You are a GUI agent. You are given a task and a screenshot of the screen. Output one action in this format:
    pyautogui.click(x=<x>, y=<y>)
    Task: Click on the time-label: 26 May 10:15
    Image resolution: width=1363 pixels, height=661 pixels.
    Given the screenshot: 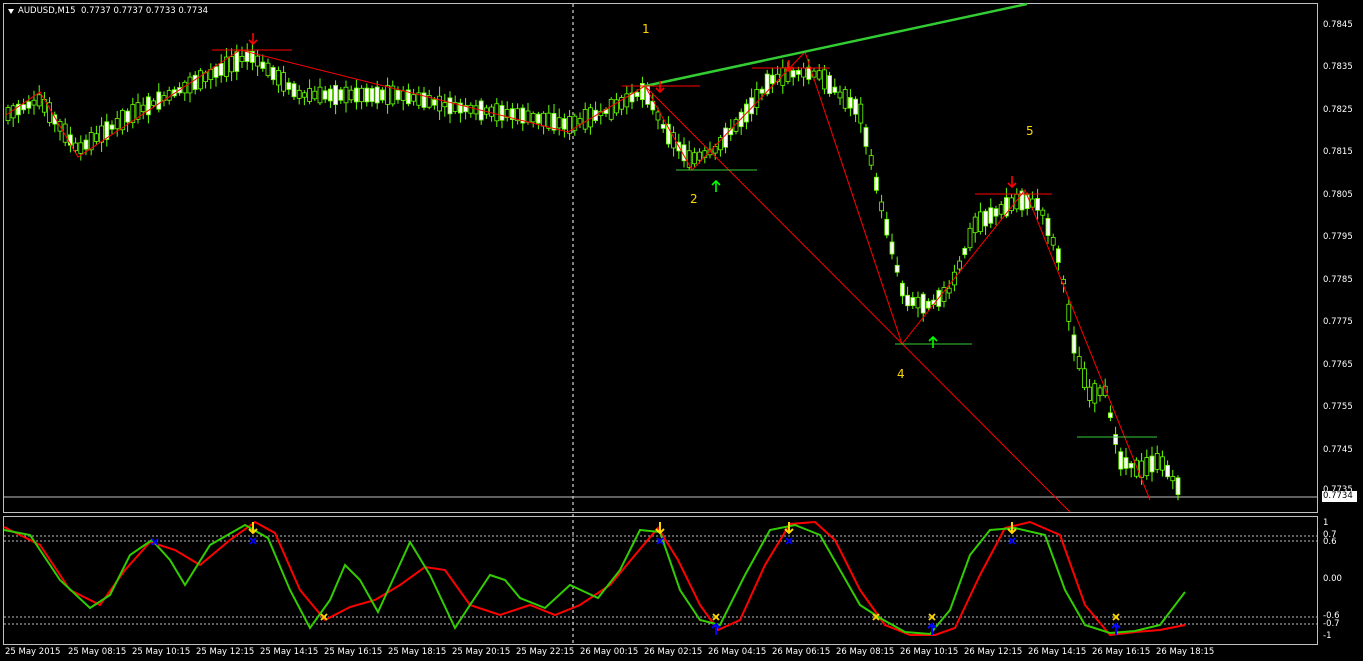 What is the action you would take?
    pyautogui.click(x=929, y=652)
    